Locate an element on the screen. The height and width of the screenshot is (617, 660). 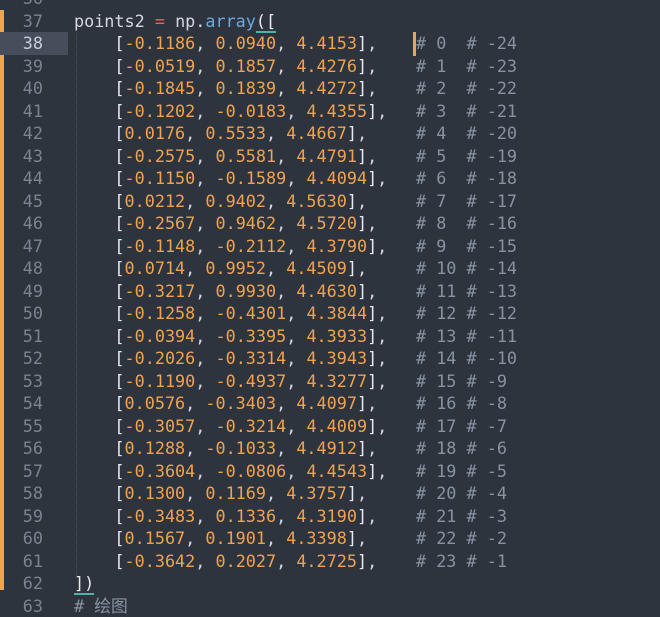
line-code: [-0.1186, 0.0940, 4.4153], is located at coordinates (225, 43).